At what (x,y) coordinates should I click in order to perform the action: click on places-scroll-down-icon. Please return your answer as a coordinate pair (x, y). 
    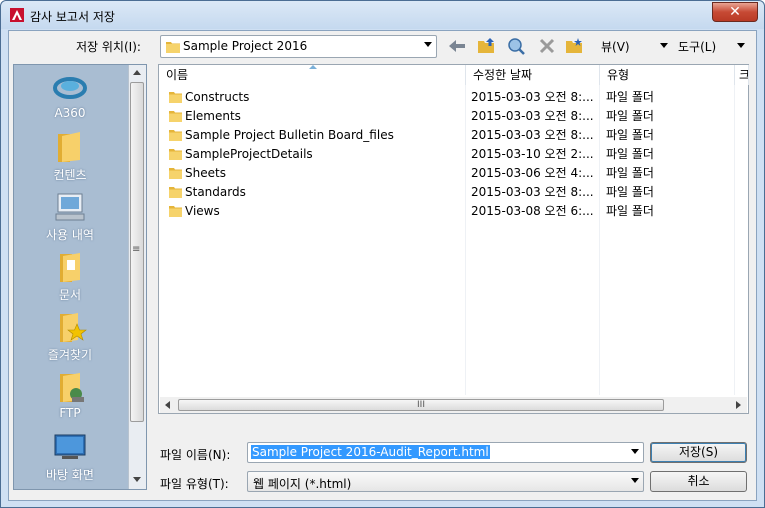
    Looking at the image, I should click on (137, 479).